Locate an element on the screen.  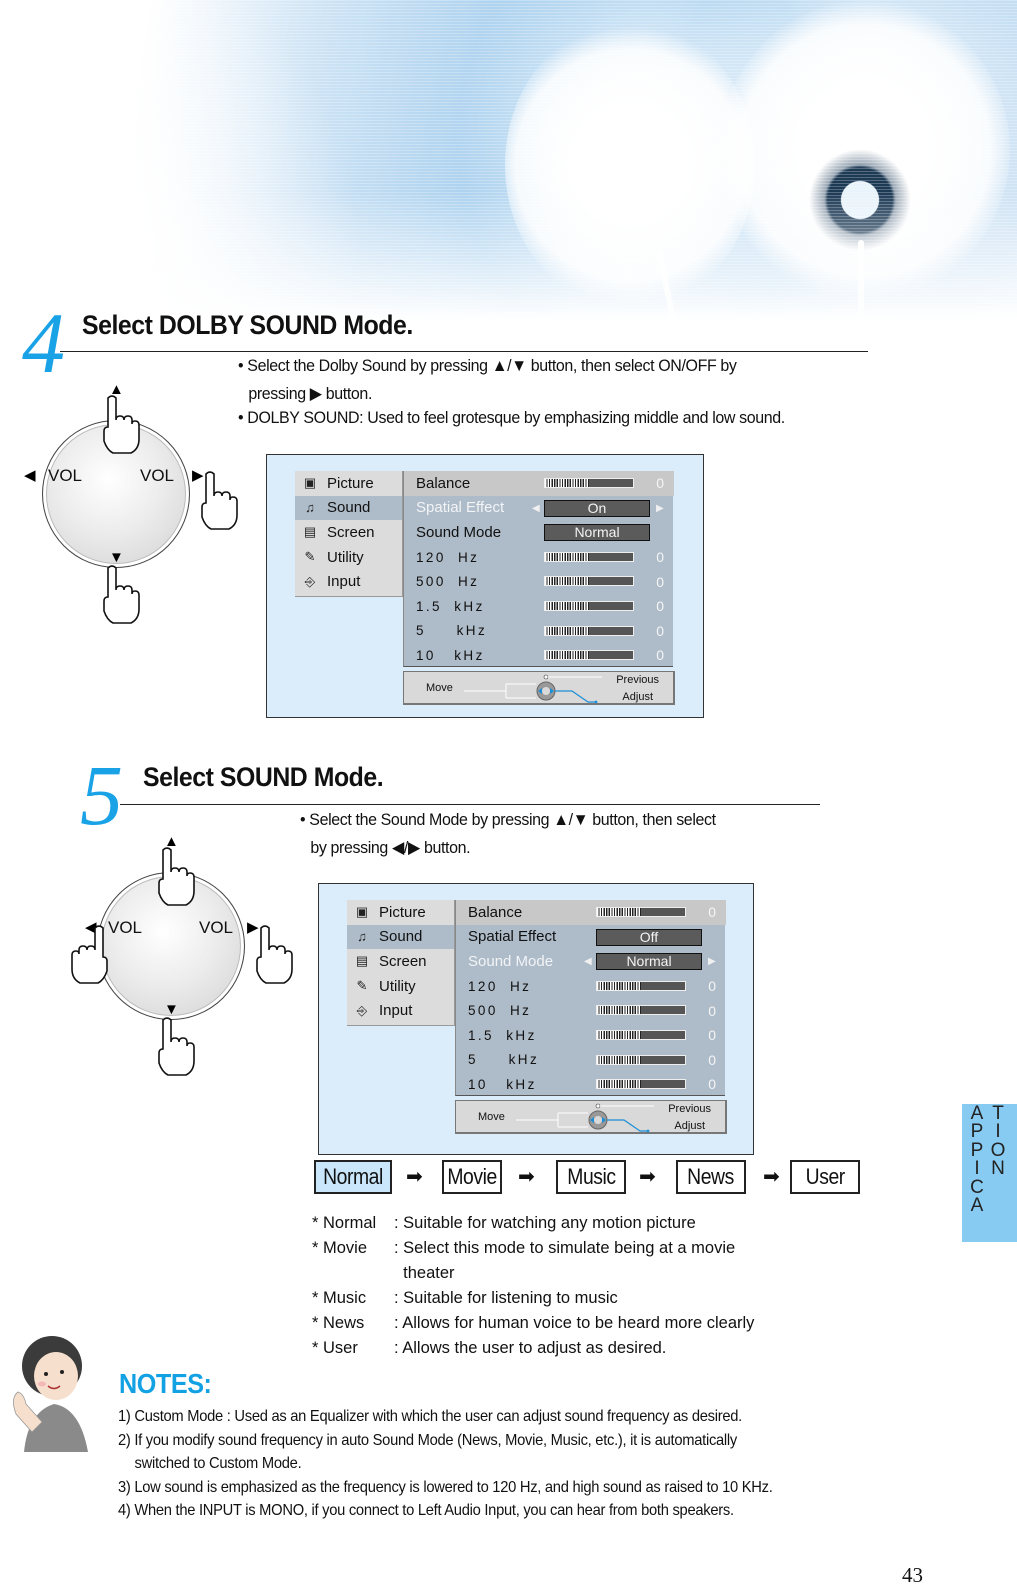
sound-icon: ♫ is located at coordinates (310, 508).